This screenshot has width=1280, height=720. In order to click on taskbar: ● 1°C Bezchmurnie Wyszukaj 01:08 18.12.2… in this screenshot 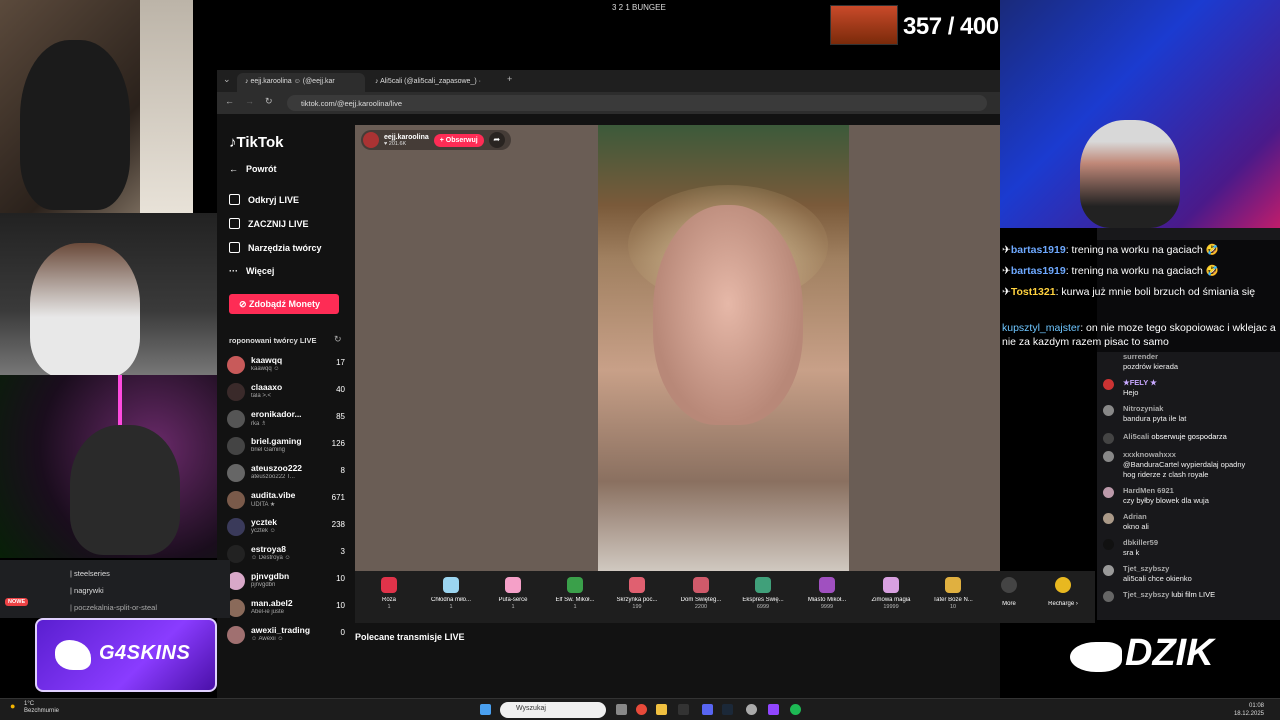, I will do `click(640, 709)`.